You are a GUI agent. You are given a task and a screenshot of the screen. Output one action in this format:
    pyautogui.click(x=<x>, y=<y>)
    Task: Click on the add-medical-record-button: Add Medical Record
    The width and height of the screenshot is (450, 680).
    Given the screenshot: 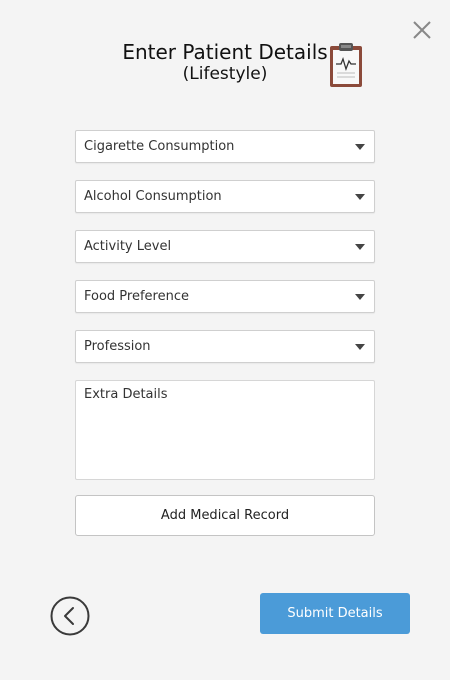 What is the action you would take?
    pyautogui.click(x=225, y=515)
    